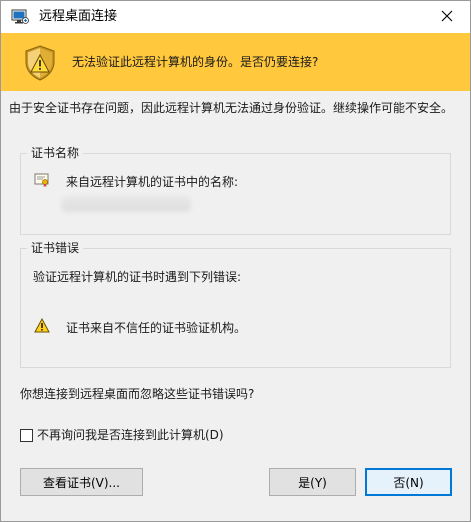 Image resolution: width=471 pixels, height=522 pixels. I want to click on close-icon, so click(447, 17).